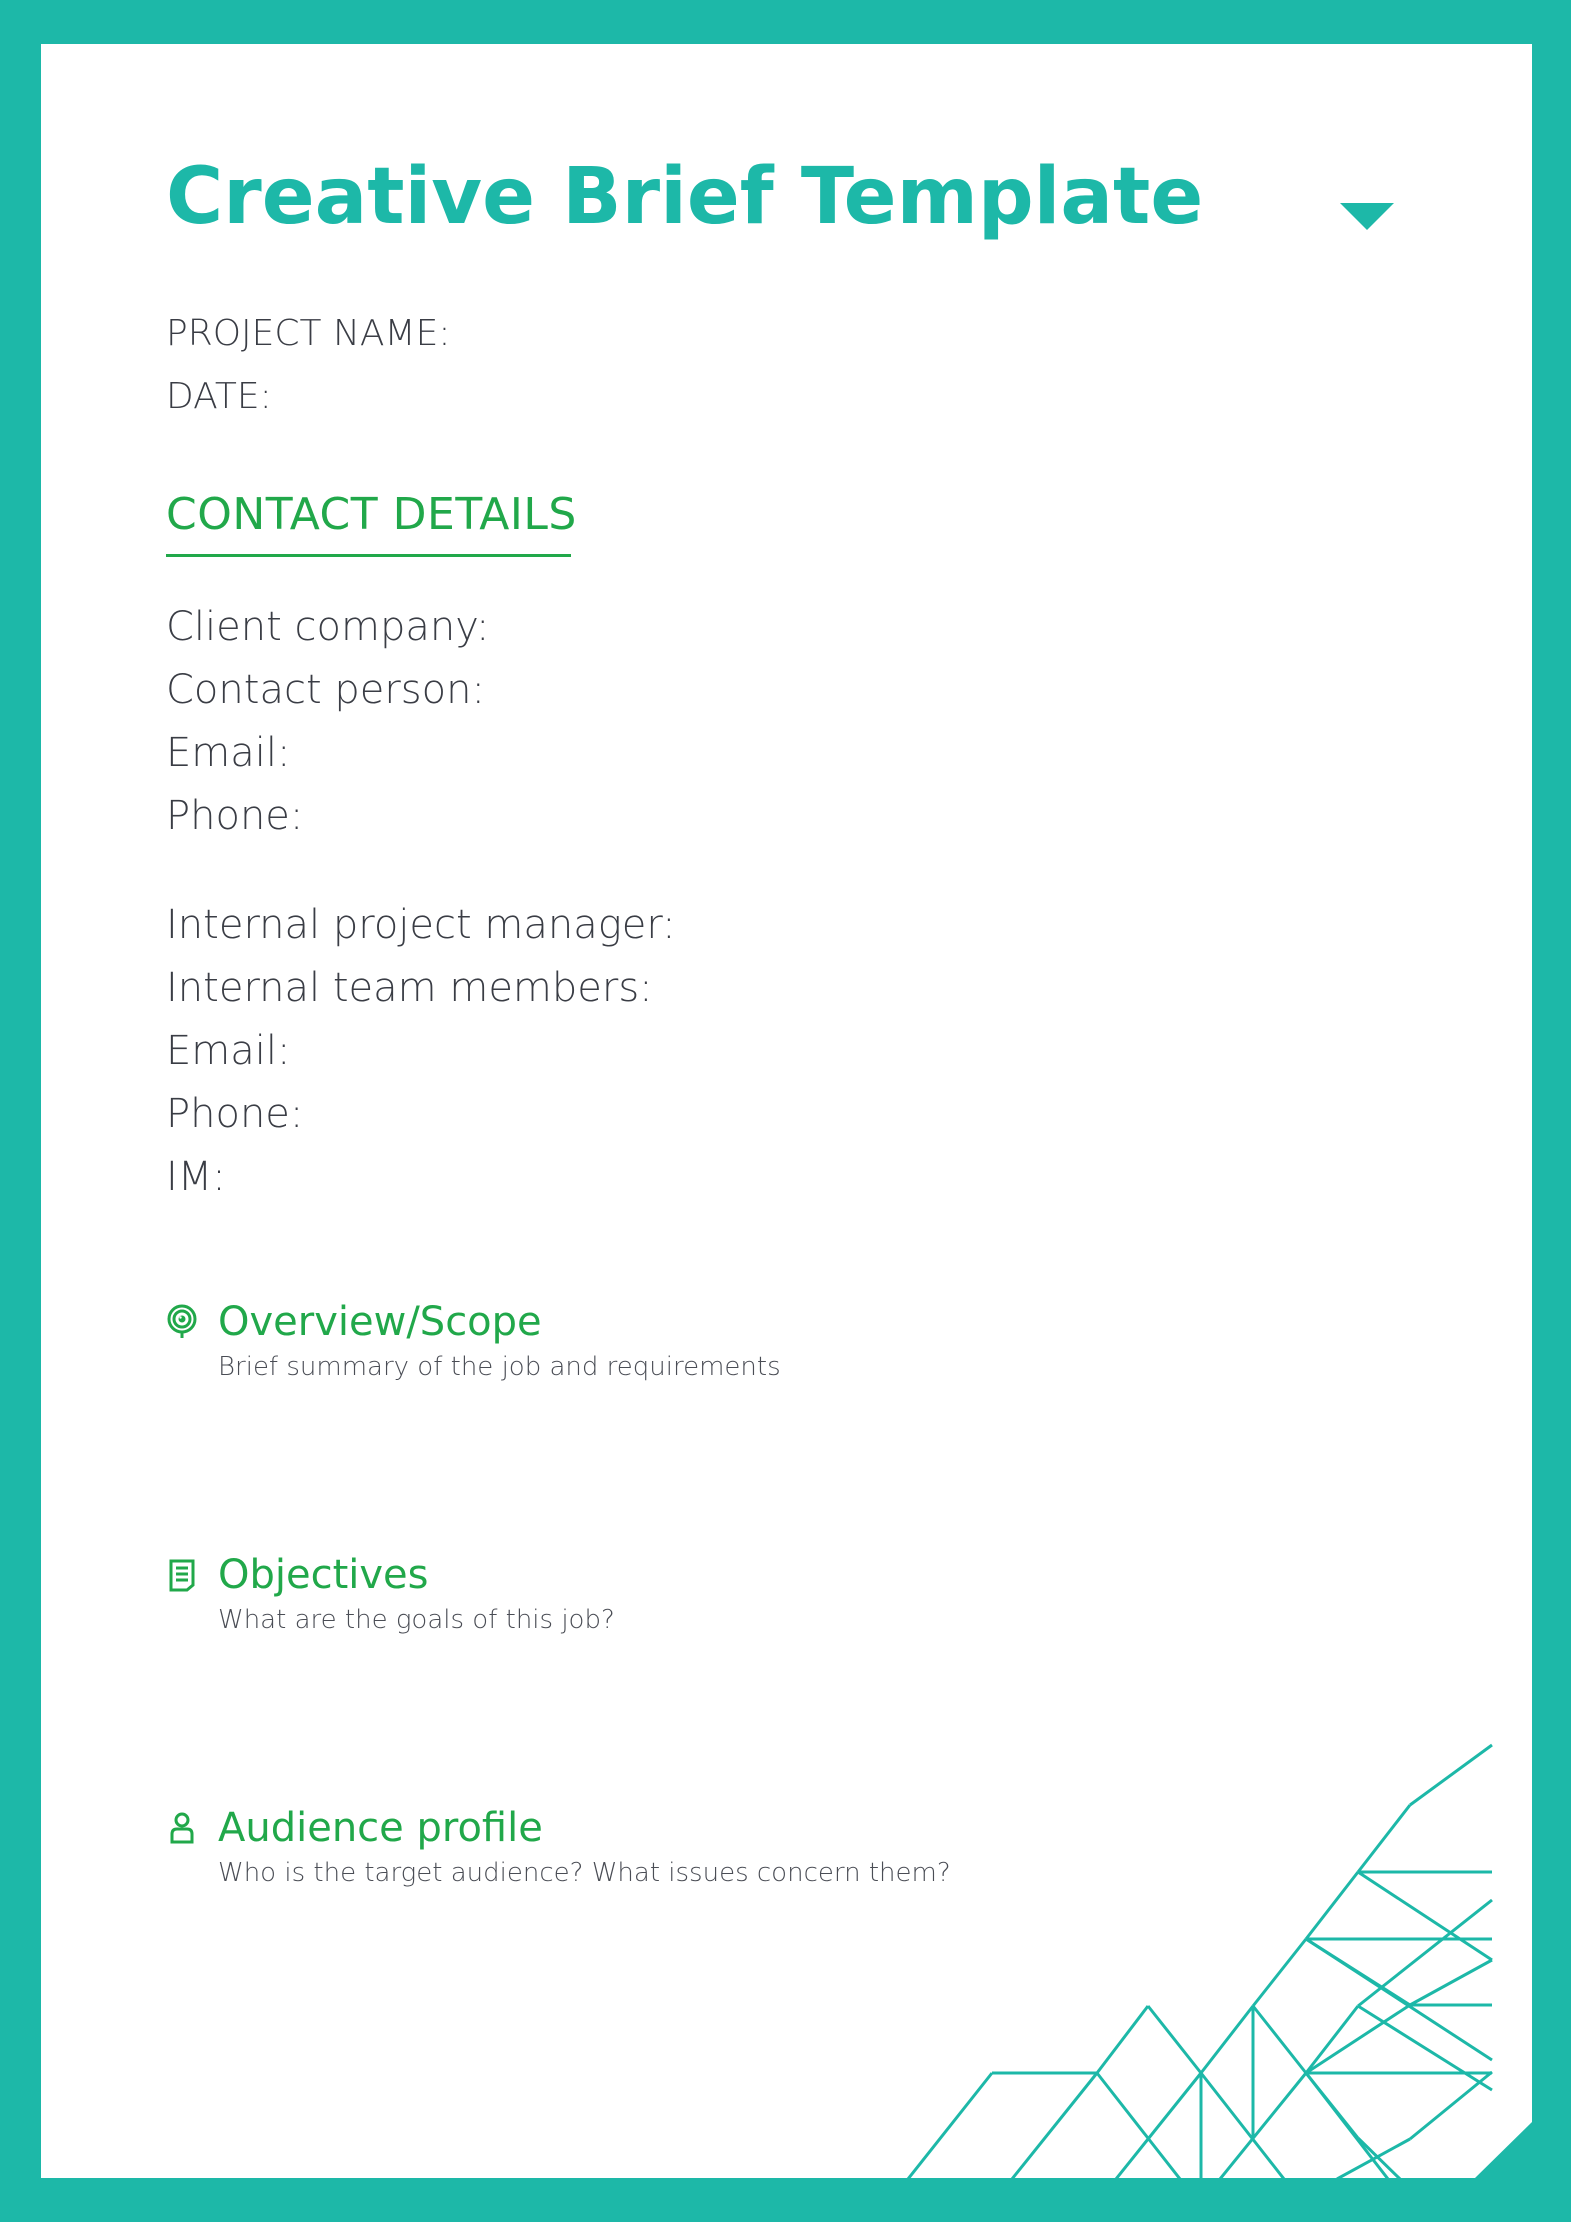  What do you see at coordinates (325, 690) in the screenshot?
I see `contact-person-label: Contact person:` at bounding box center [325, 690].